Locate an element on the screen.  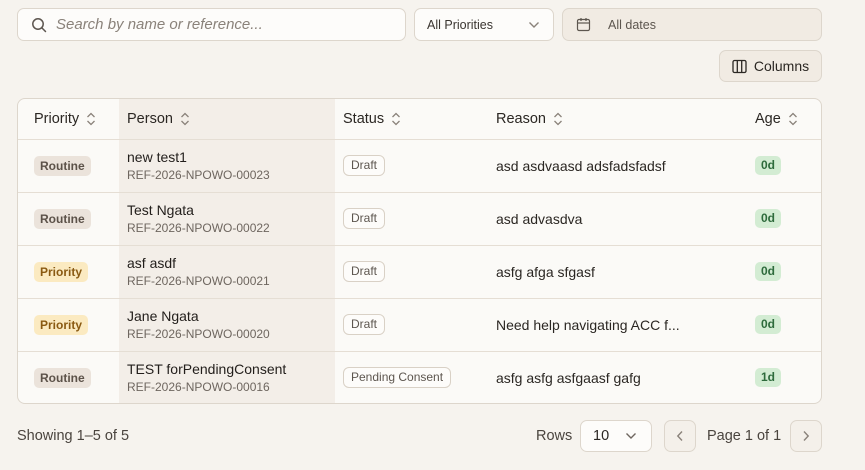
header-person-label: Person is located at coordinates (150, 118).